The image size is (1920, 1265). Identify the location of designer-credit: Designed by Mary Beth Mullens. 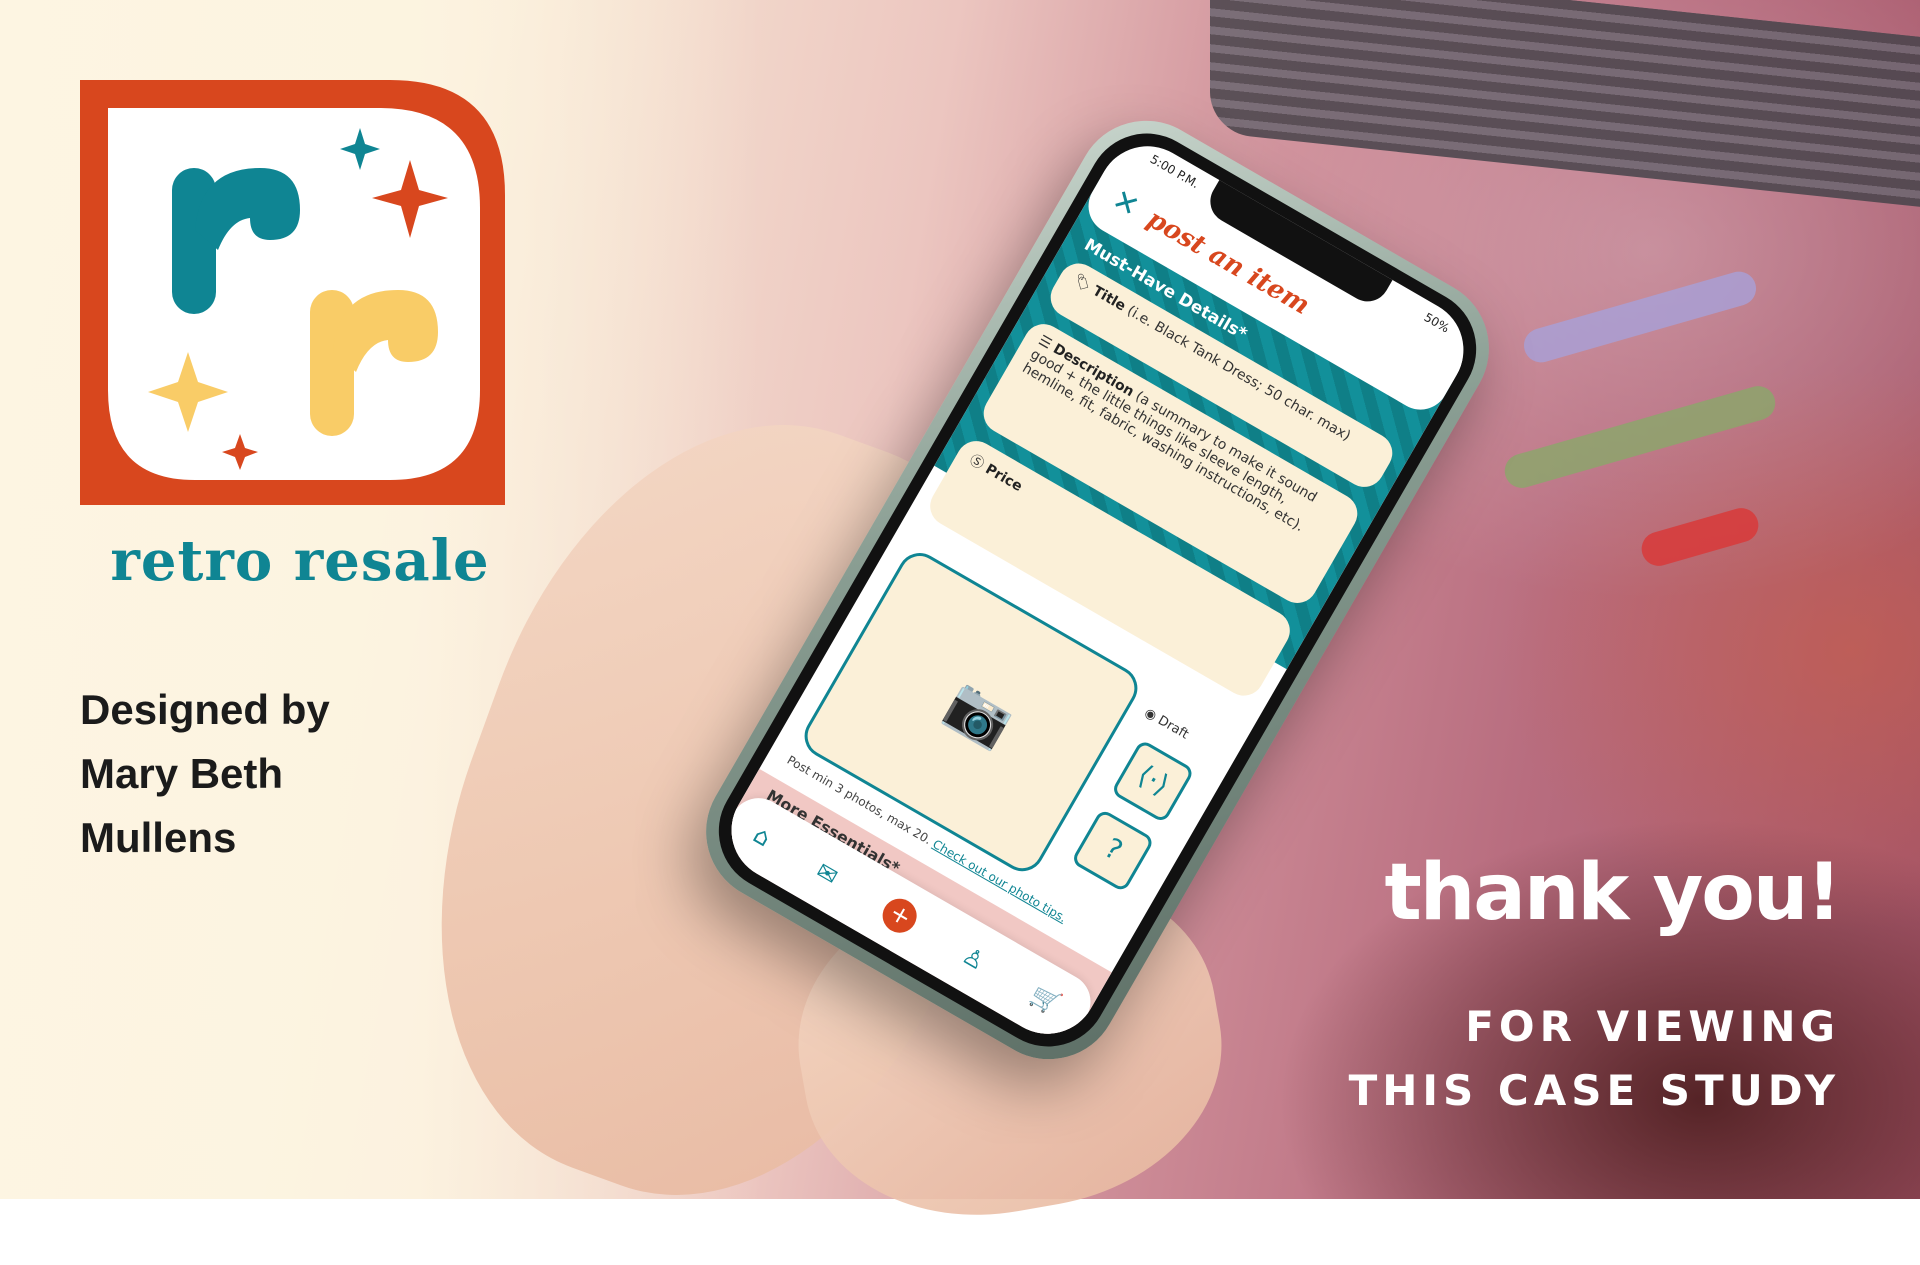
(205, 774).